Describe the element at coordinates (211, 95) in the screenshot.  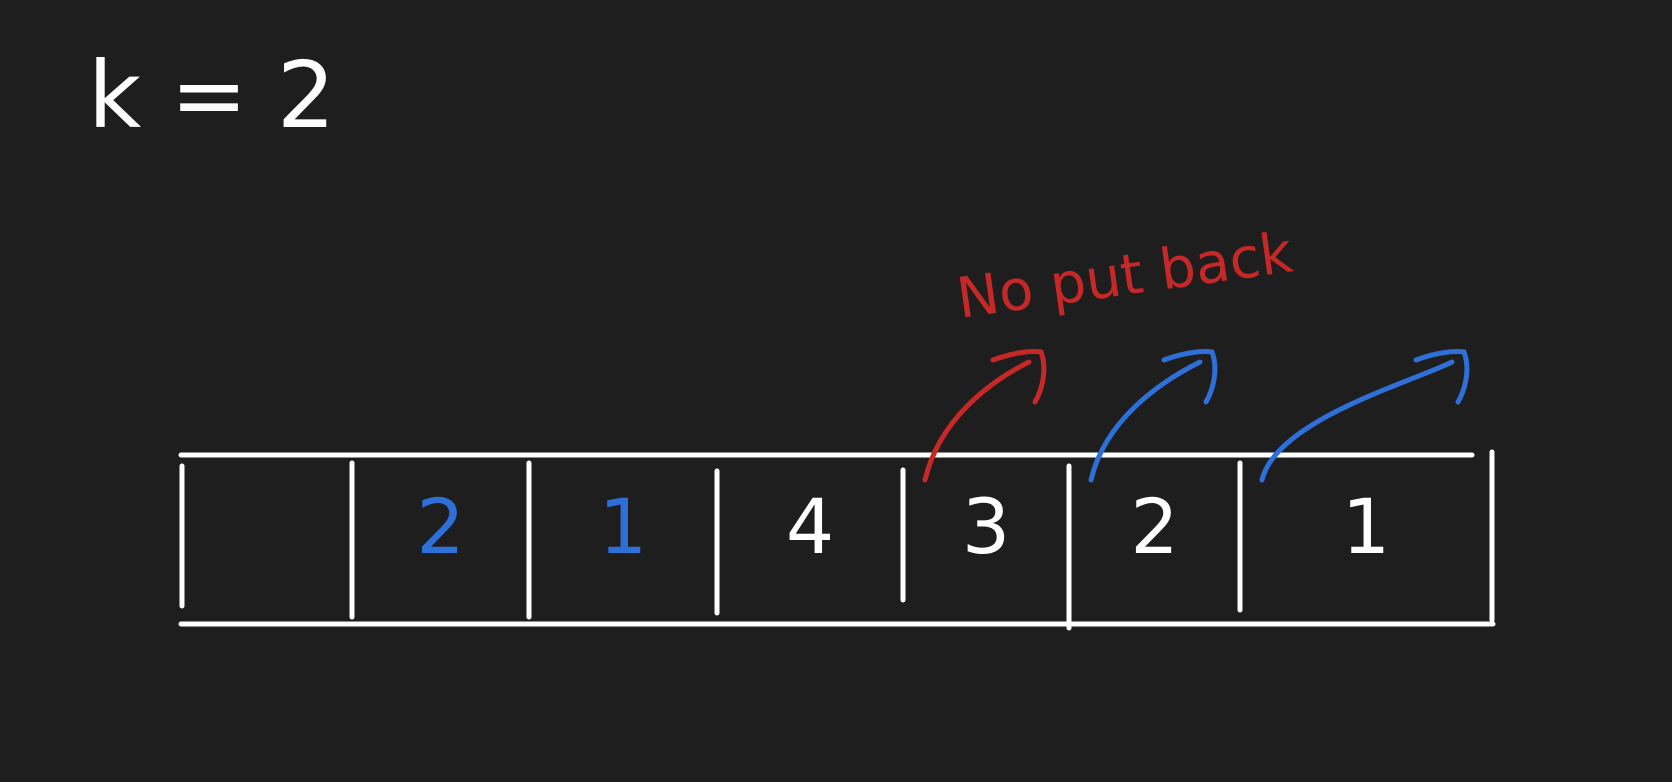
I see `k-equals-label: k = 2` at that location.